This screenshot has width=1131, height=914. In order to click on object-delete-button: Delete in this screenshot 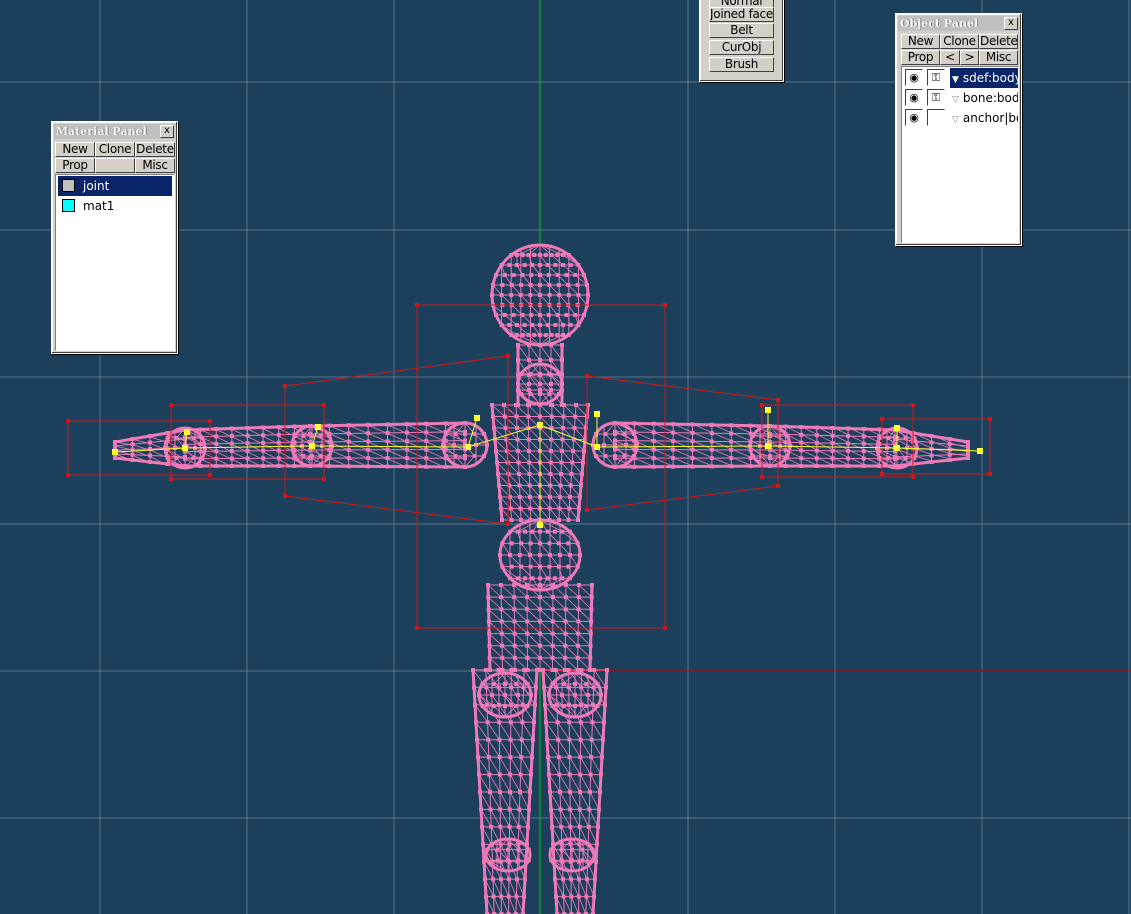, I will do `click(998, 41)`.